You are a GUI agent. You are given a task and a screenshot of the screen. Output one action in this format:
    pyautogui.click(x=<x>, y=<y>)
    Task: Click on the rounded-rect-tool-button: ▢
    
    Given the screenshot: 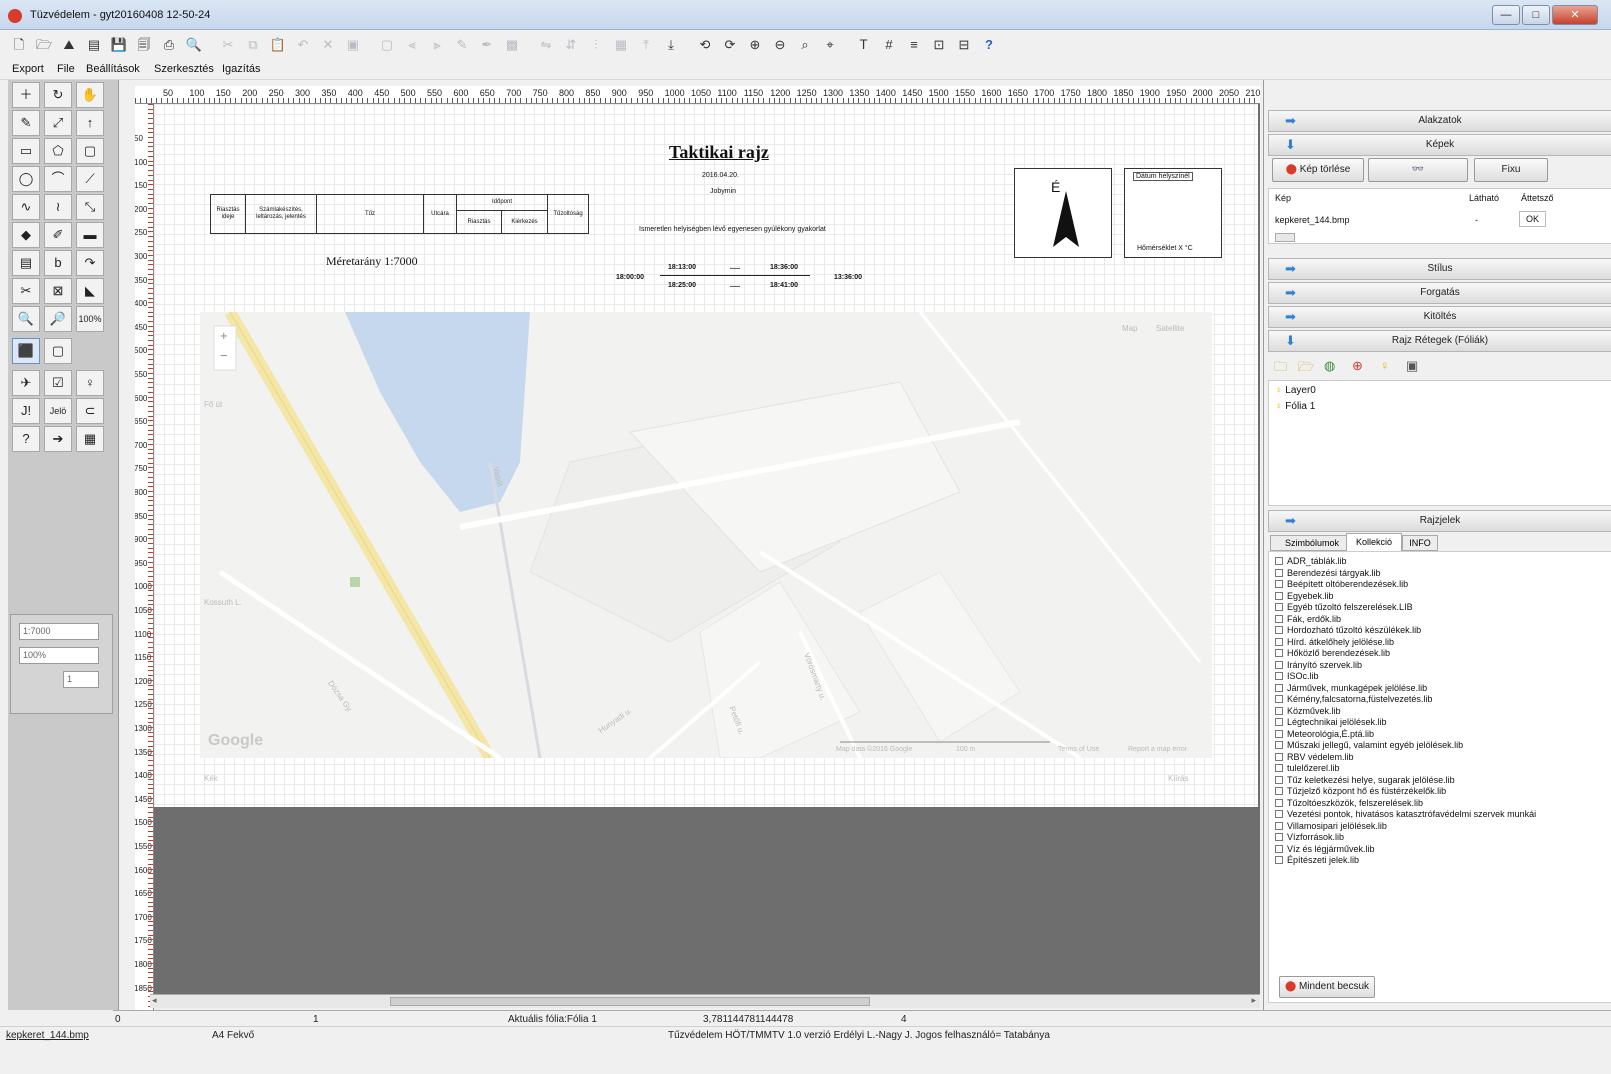 What is the action you would take?
    pyautogui.click(x=90, y=151)
    